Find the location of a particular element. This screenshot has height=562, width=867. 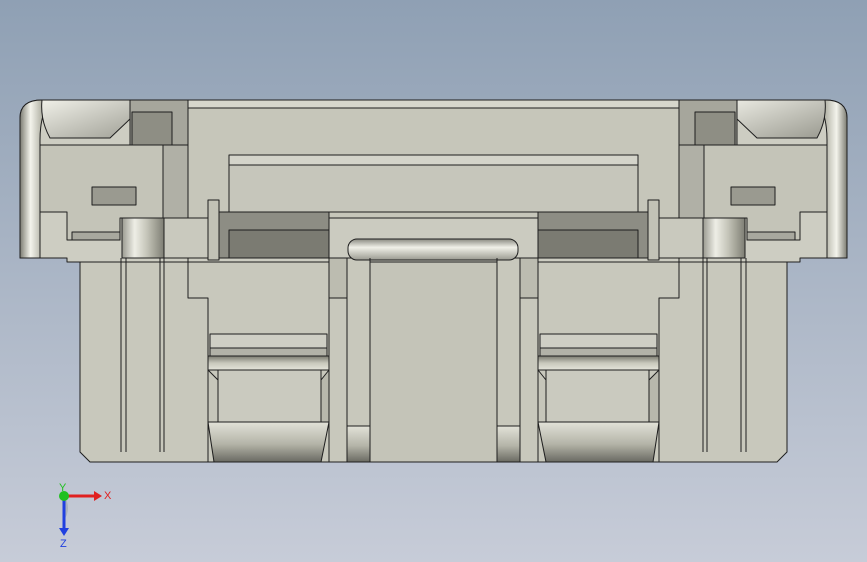

center-block-face is located at coordinates (433, 362).